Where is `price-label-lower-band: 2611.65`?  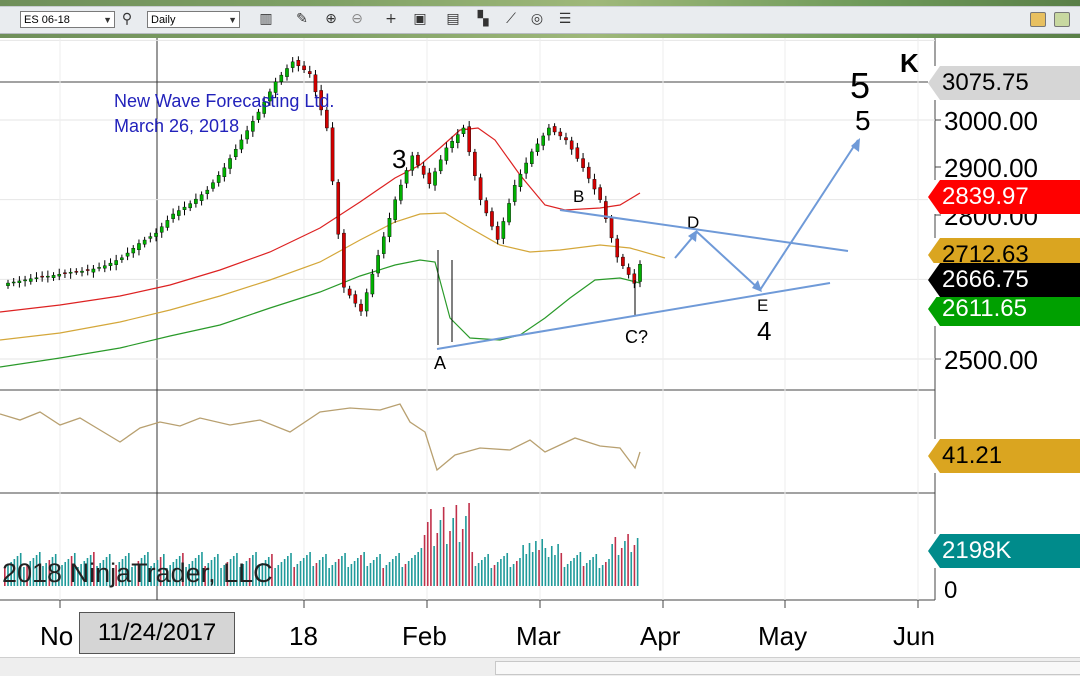 price-label-lower-band: 2611.65 is located at coordinates (1004, 309).